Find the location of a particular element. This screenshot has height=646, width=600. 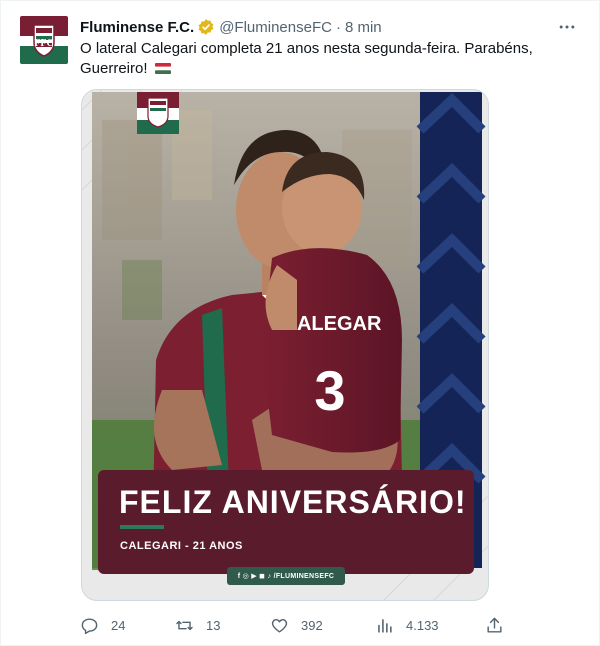

author-avatar: FFC is located at coordinates (44, 40).